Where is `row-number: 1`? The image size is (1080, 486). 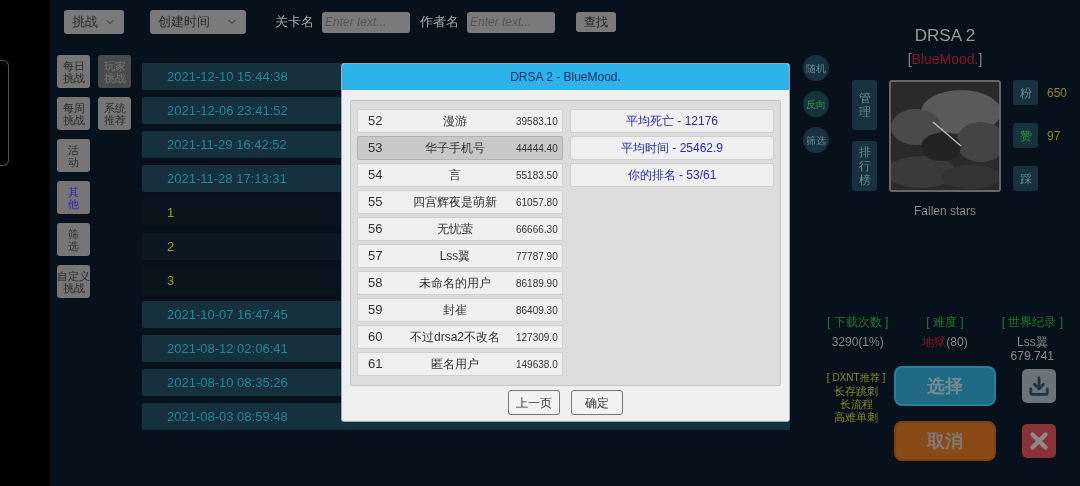
row-number: 1 is located at coordinates (171, 212).